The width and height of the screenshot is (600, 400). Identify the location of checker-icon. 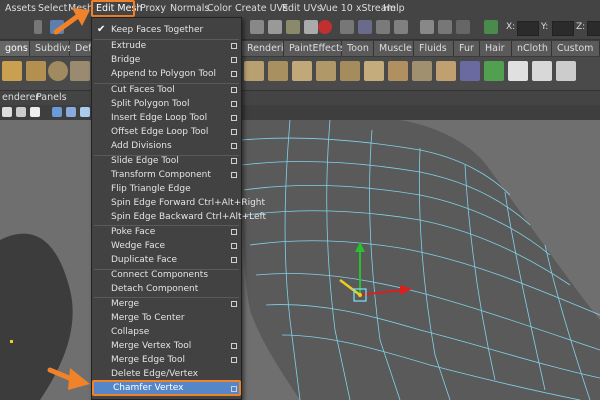
(518, 71).